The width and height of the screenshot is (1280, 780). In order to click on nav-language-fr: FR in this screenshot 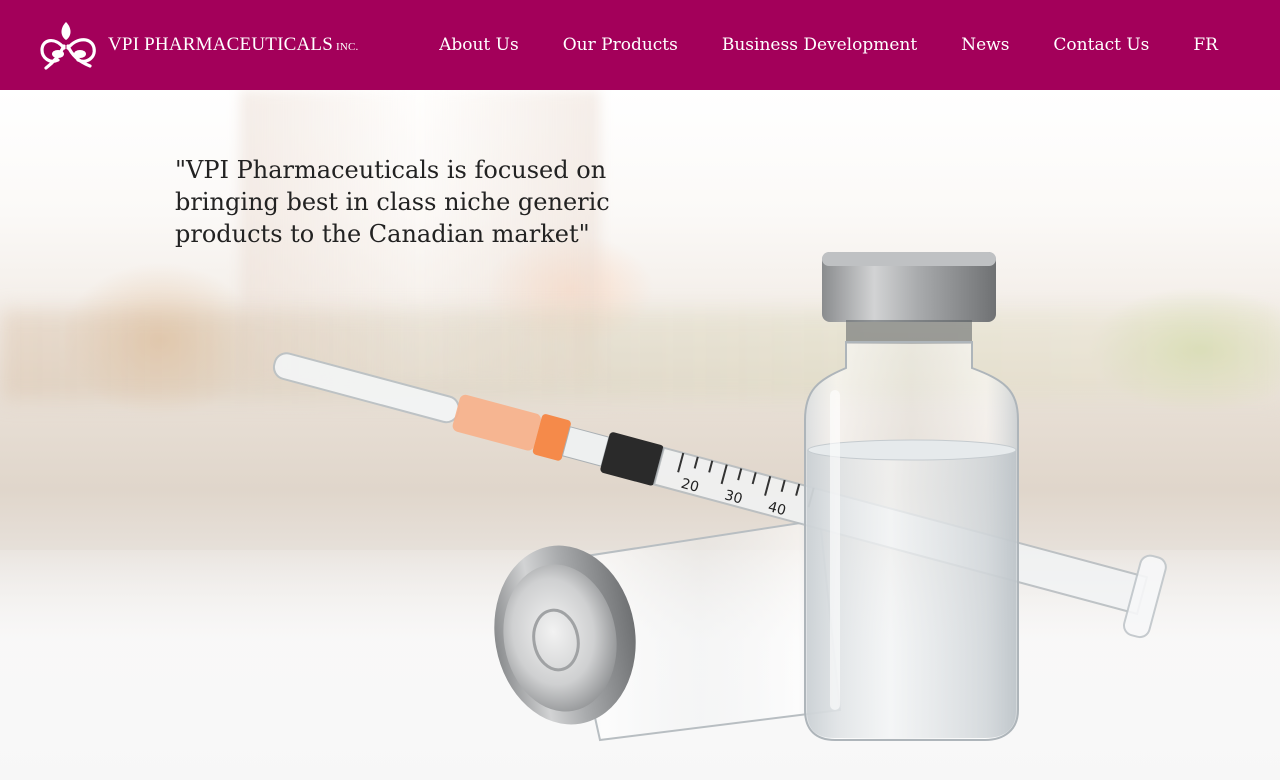, I will do `click(1205, 45)`.